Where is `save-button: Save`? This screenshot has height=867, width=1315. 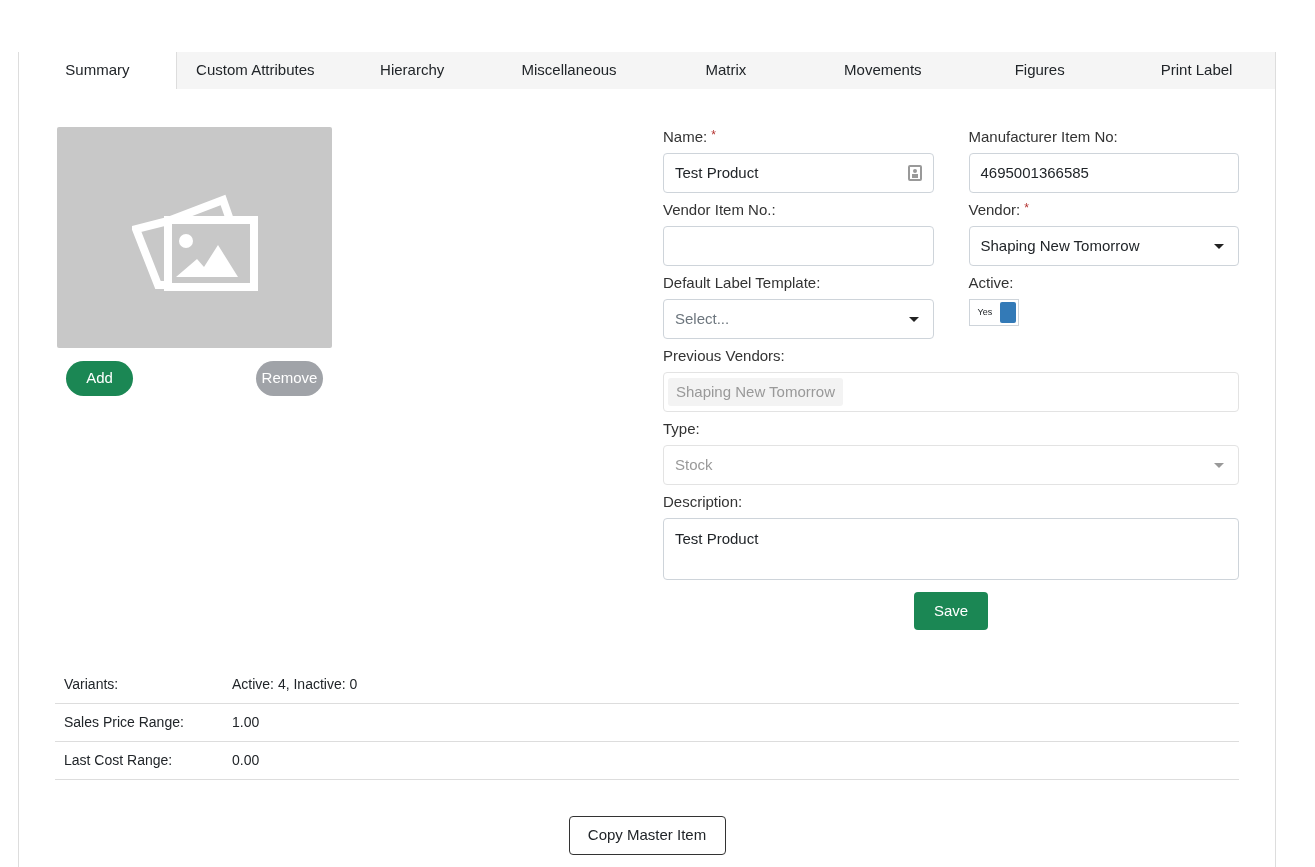 save-button: Save is located at coordinates (951, 611).